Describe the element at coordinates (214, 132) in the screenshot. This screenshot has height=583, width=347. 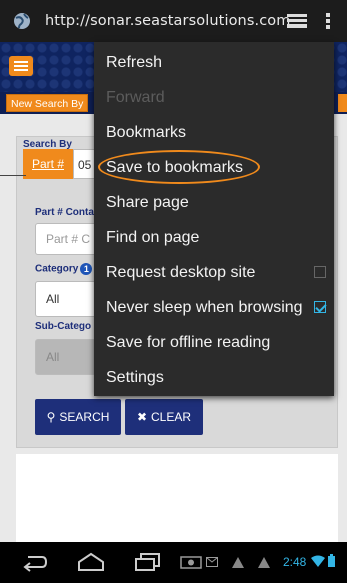
I see `menu-item-bookmarks: Bookmarks` at that location.